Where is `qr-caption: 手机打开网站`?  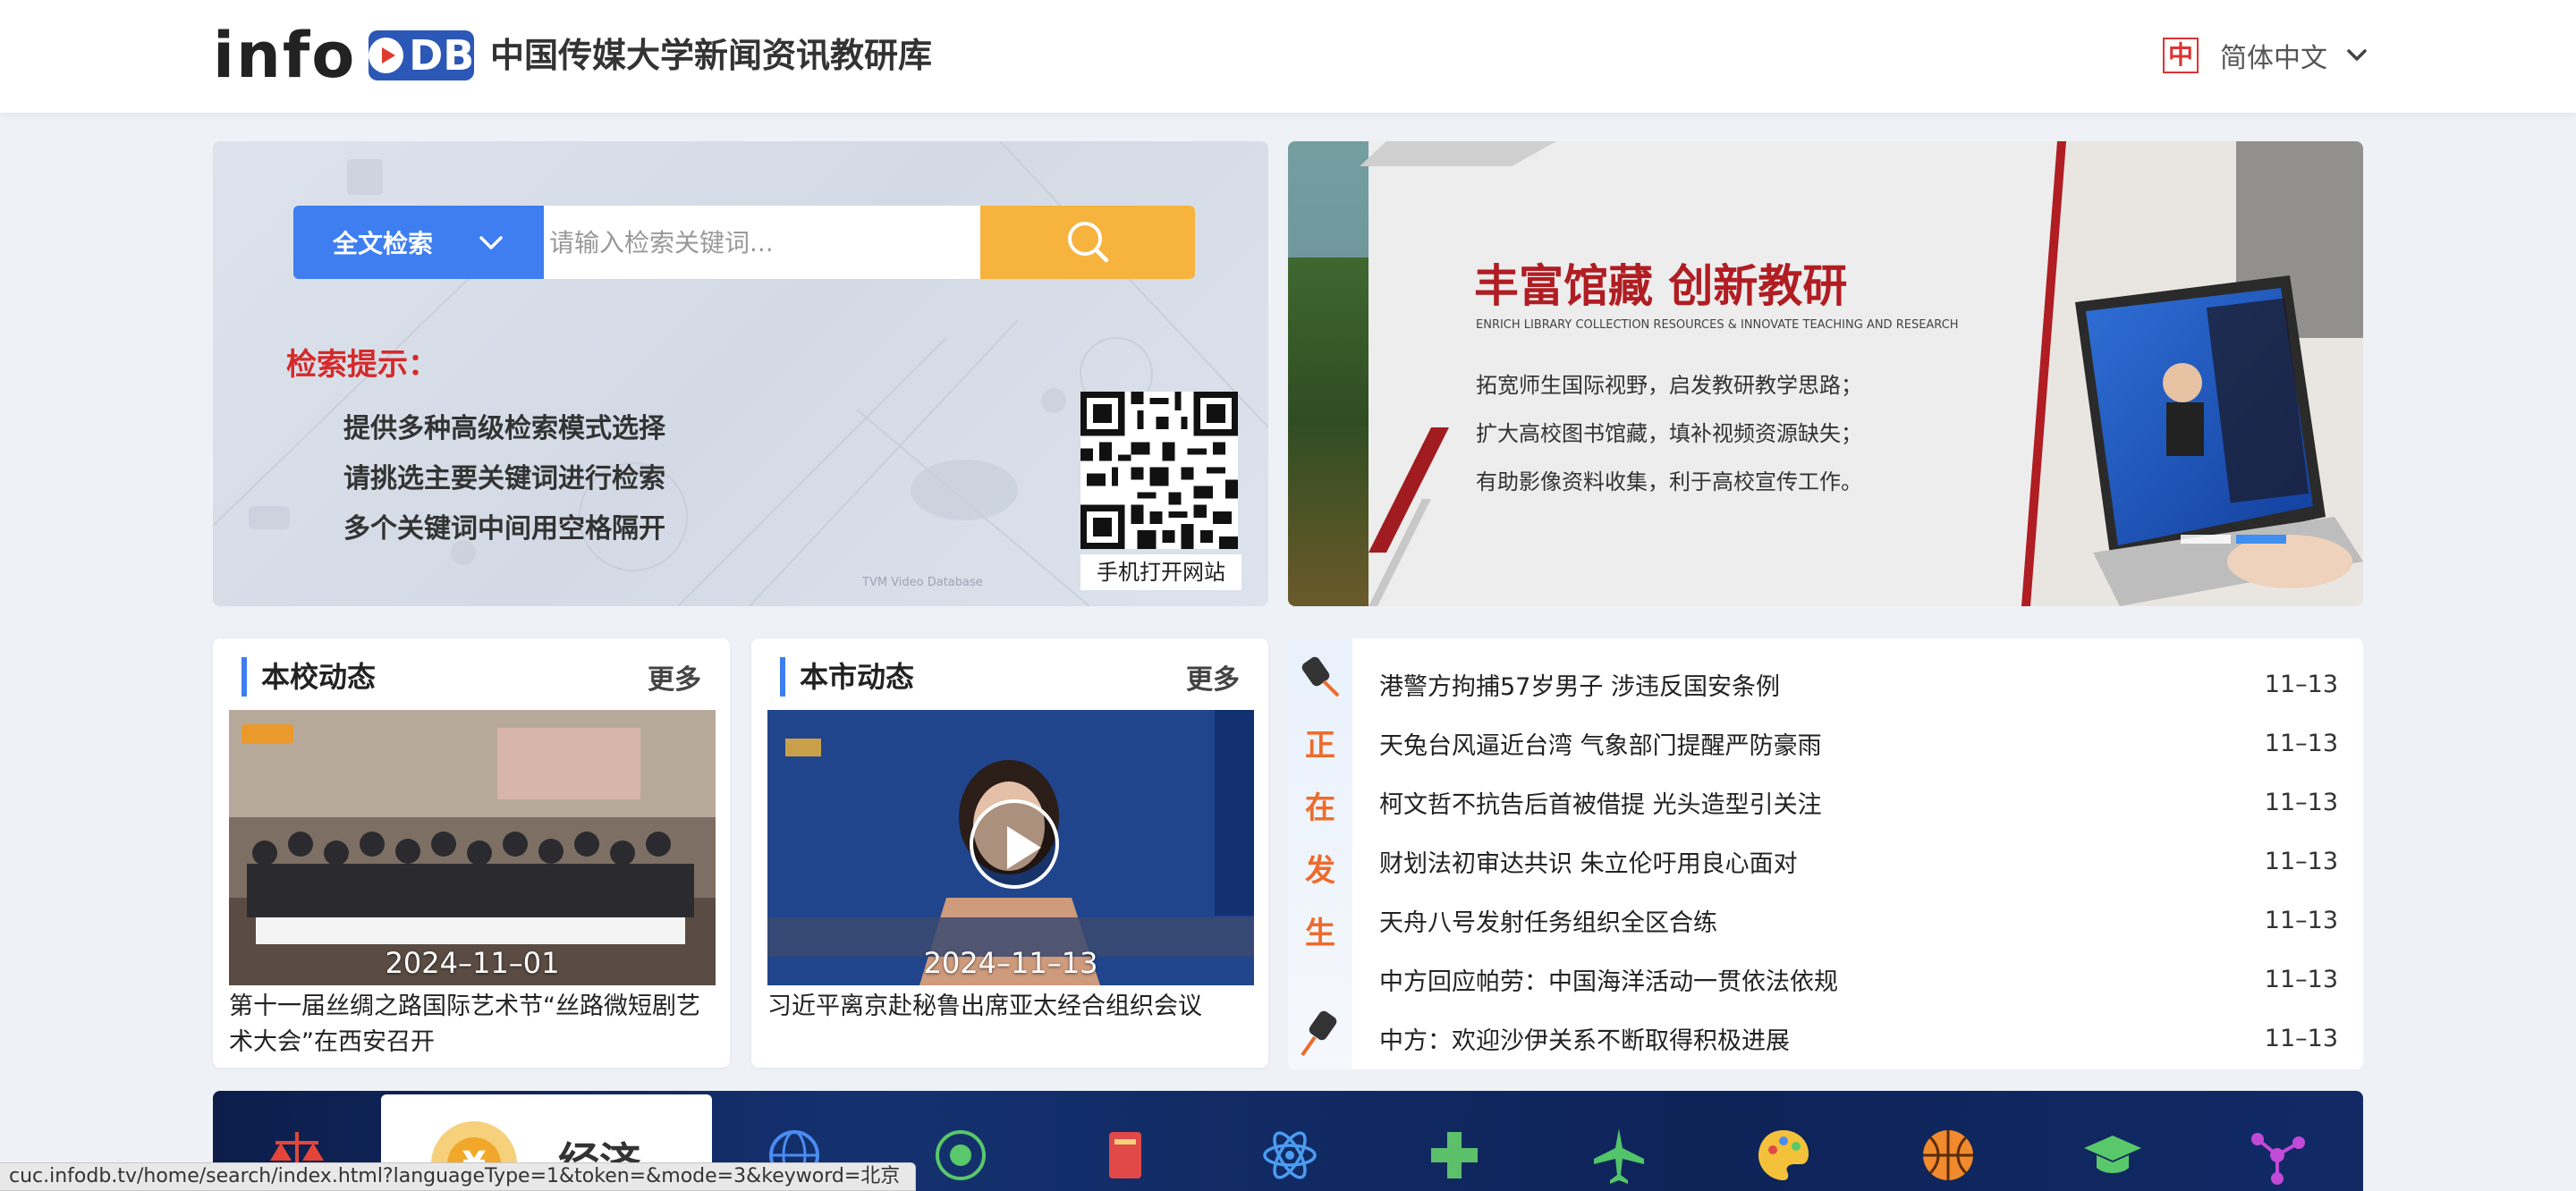
qr-caption: 手机打开网站 is located at coordinates (1160, 572).